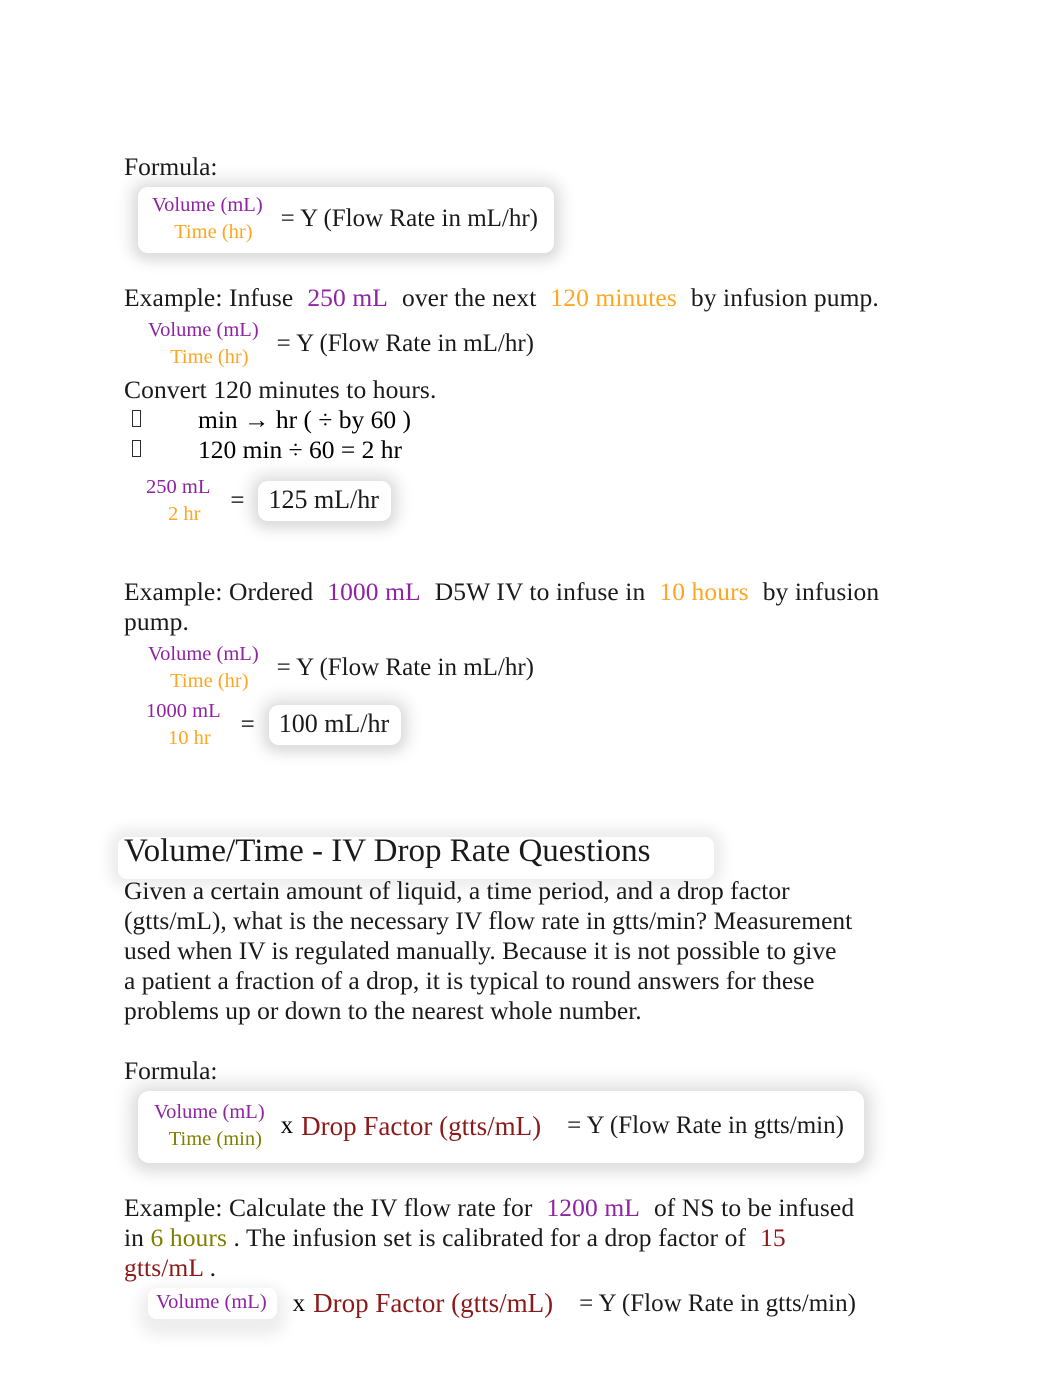 The width and height of the screenshot is (1062, 1376). Describe the element at coordinates (784, 297) in the screenshot. I see `example-1-suffix: by infusion pump.` at that location.